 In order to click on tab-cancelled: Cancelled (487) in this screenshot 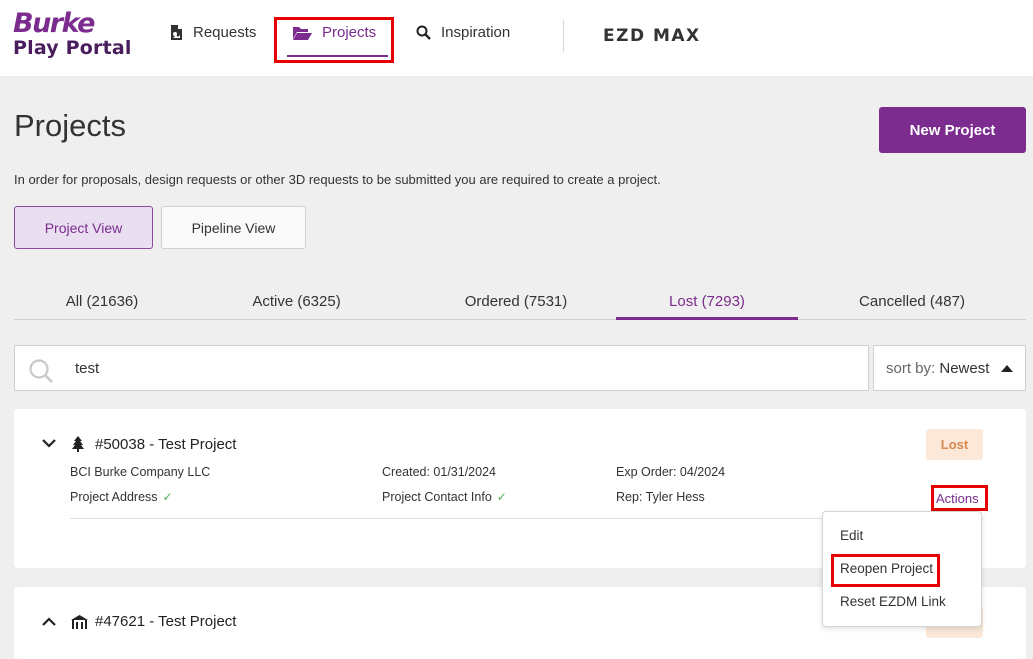, I will do `click(912, 300)`.